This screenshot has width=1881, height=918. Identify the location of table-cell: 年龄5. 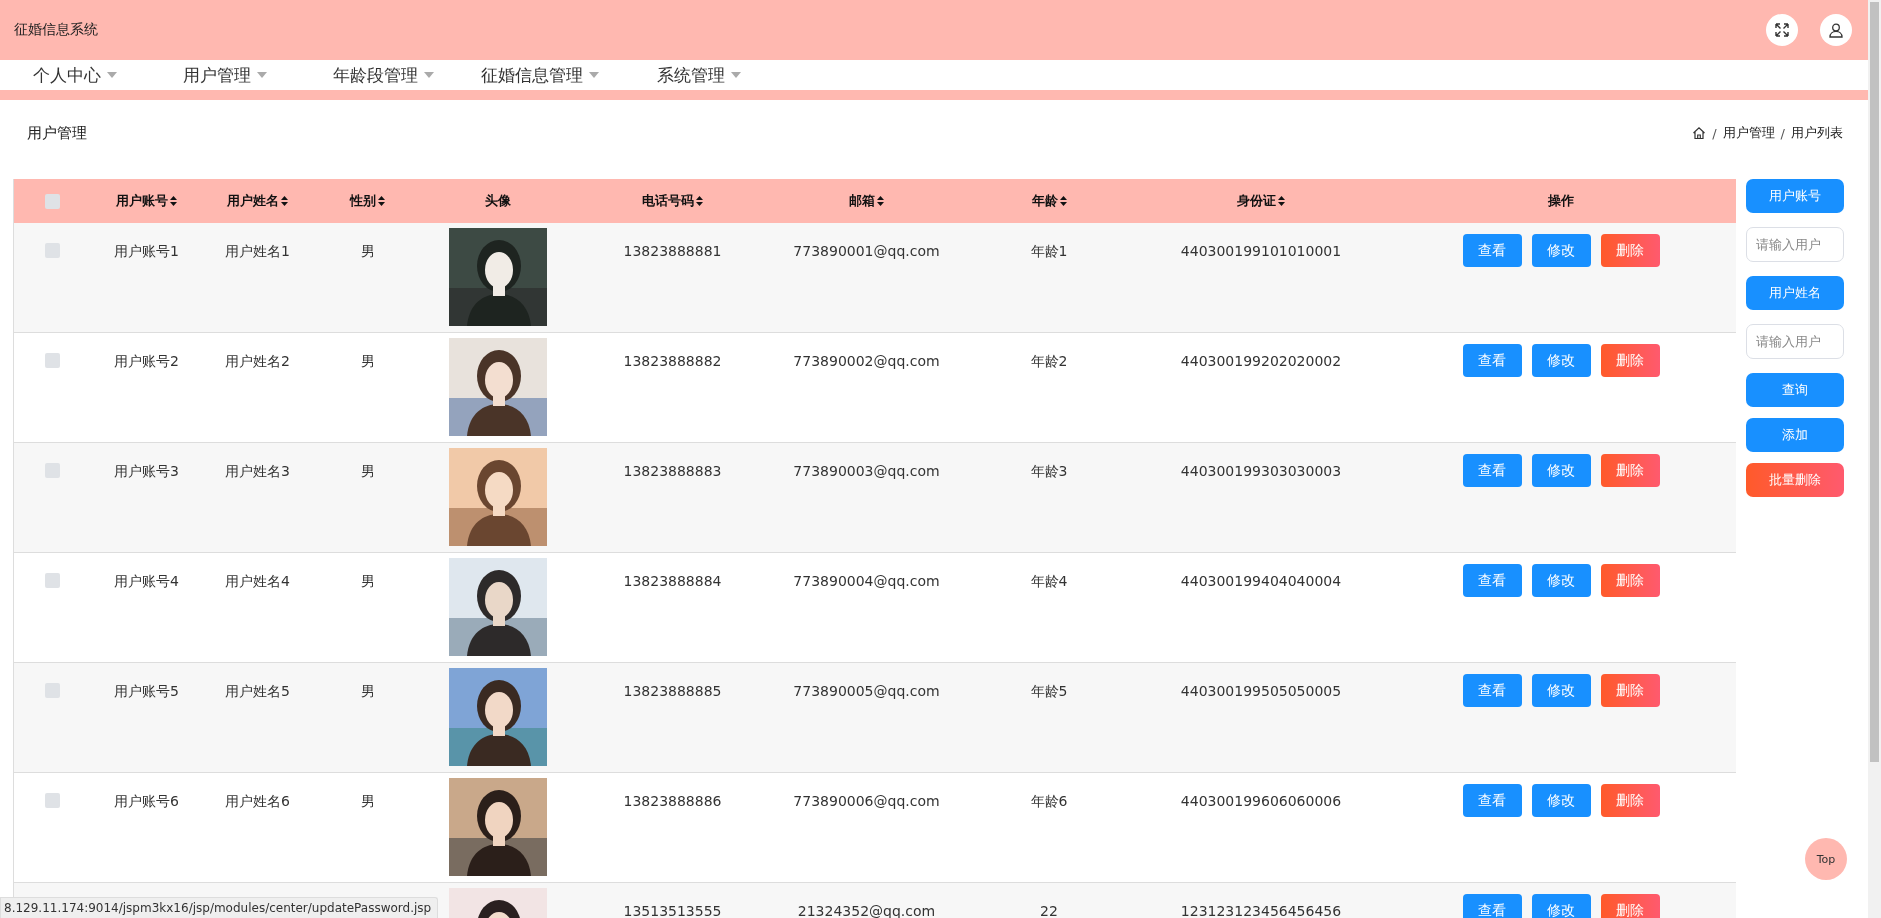
(1049, 692).